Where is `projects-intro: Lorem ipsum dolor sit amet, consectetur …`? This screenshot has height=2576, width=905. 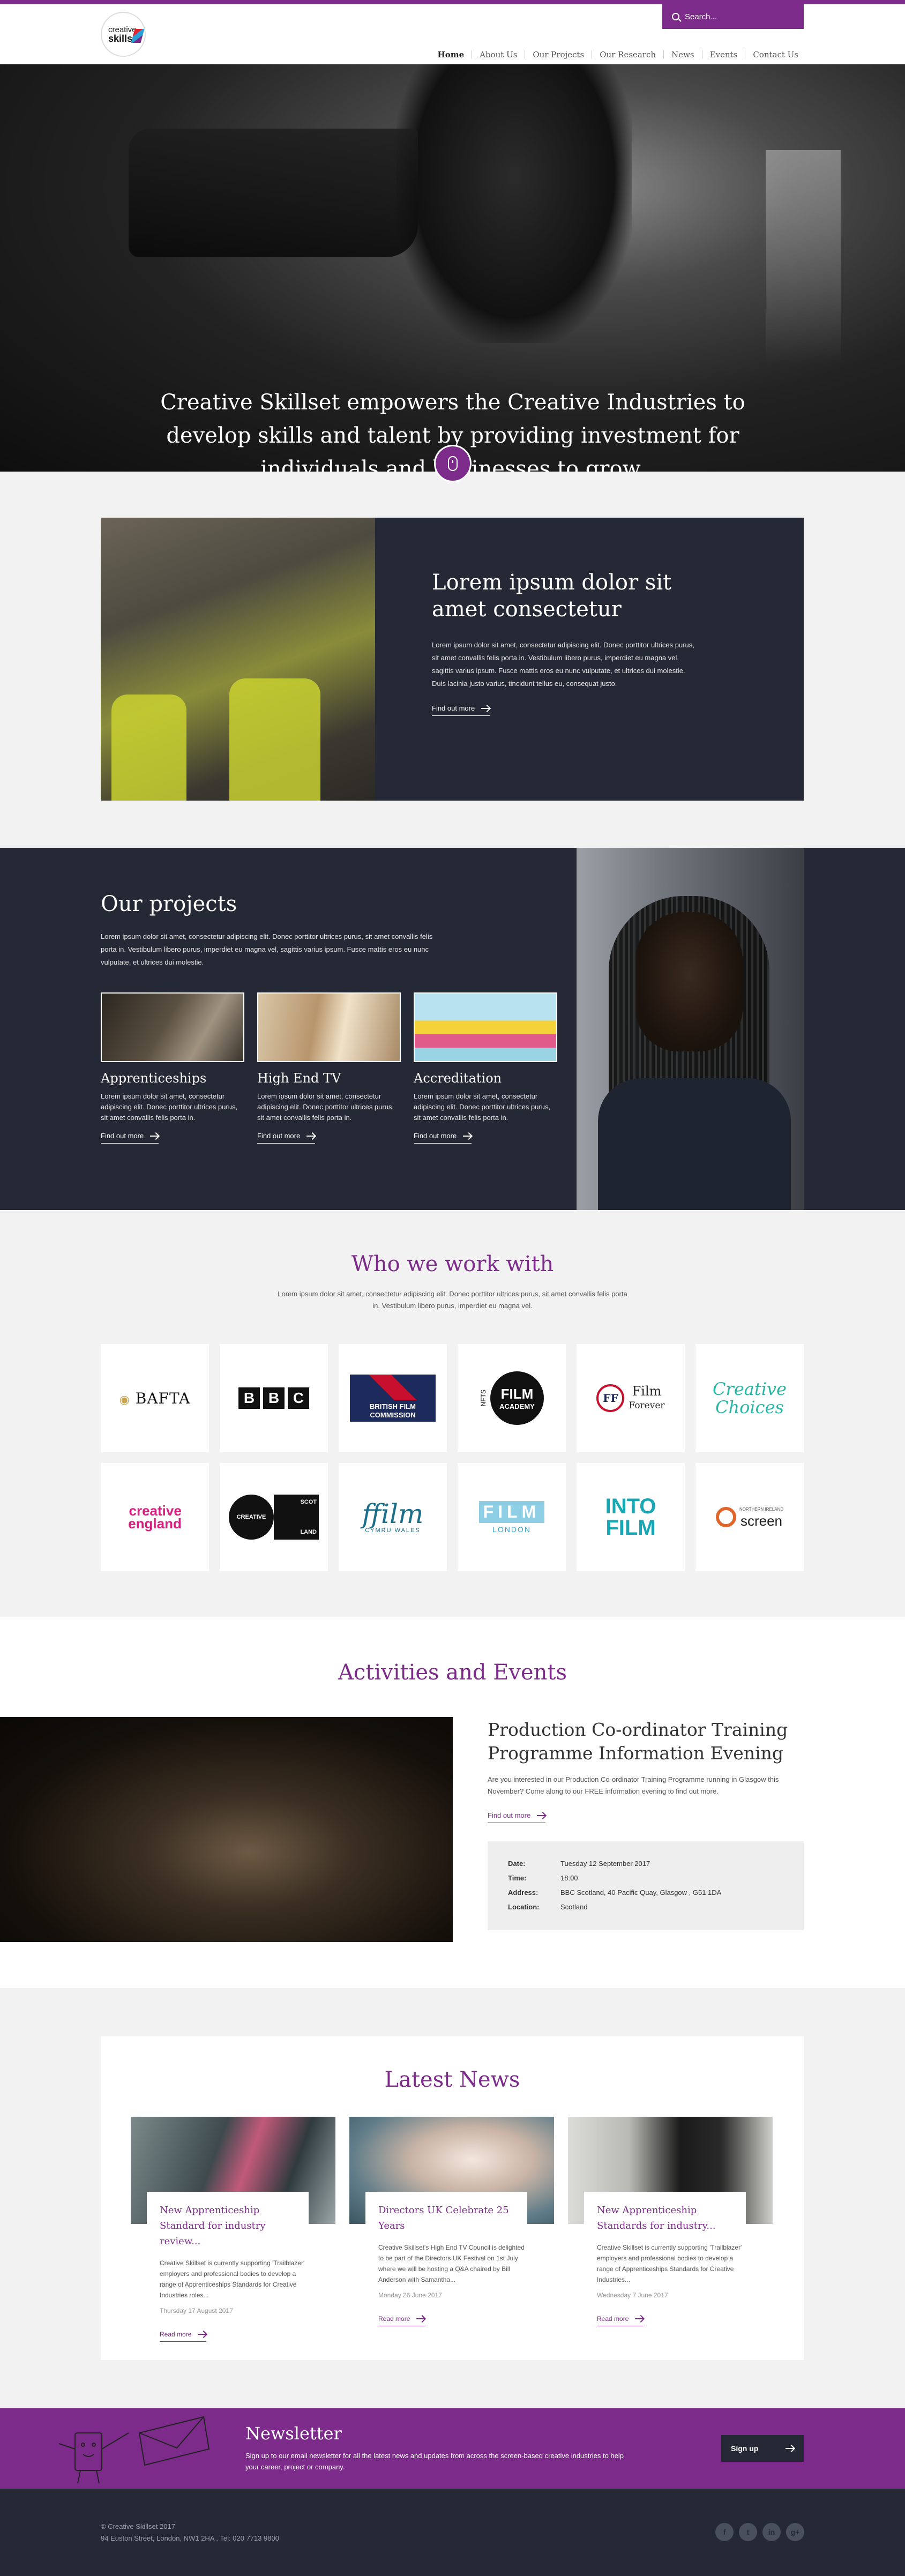 projects-intro: Lorem ipsum dolor sit amet, consectetur … is located at coordinates (267, 949).